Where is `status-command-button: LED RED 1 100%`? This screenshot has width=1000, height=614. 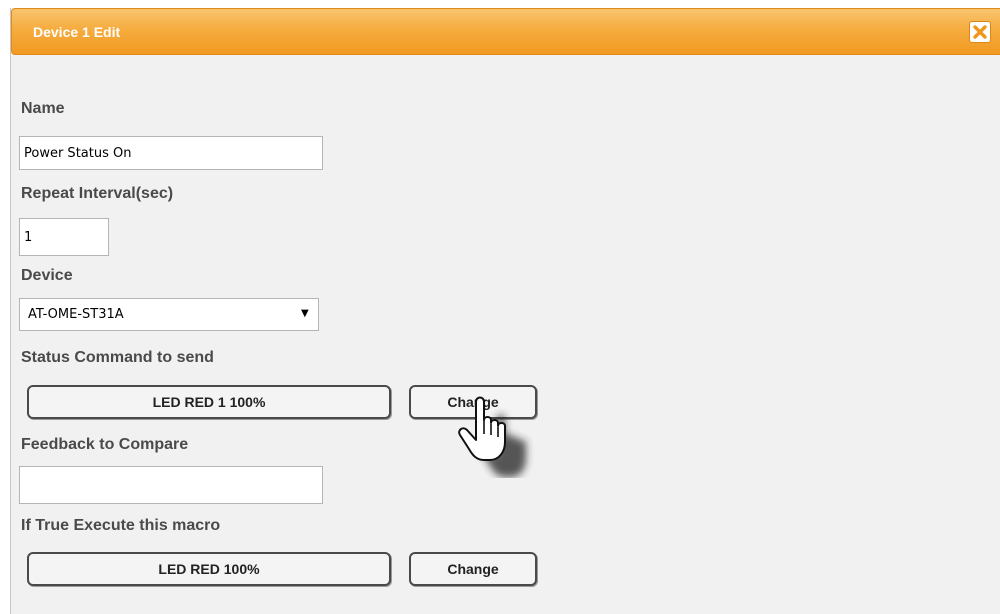
status-command-button: LED RED 1 100% is located at coordinates (209, 402).